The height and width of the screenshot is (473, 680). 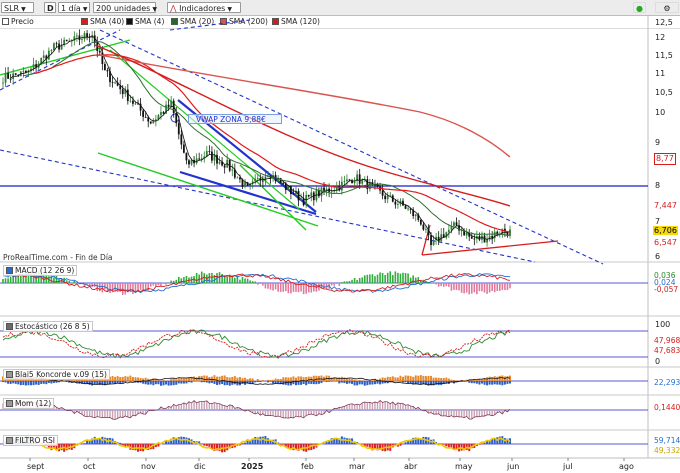 I want to click on price-tag-sma120: 7,447, so click(x=665, y=205).